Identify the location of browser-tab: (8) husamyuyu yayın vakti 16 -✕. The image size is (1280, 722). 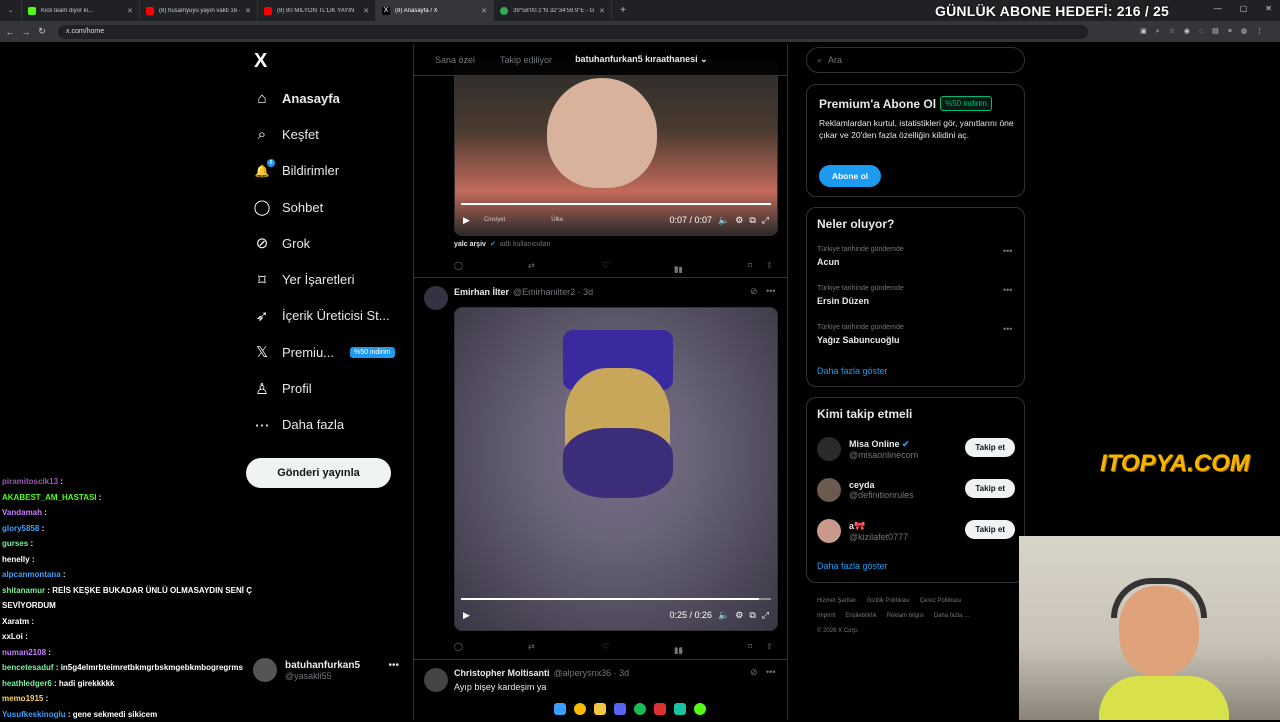
(199, 10).